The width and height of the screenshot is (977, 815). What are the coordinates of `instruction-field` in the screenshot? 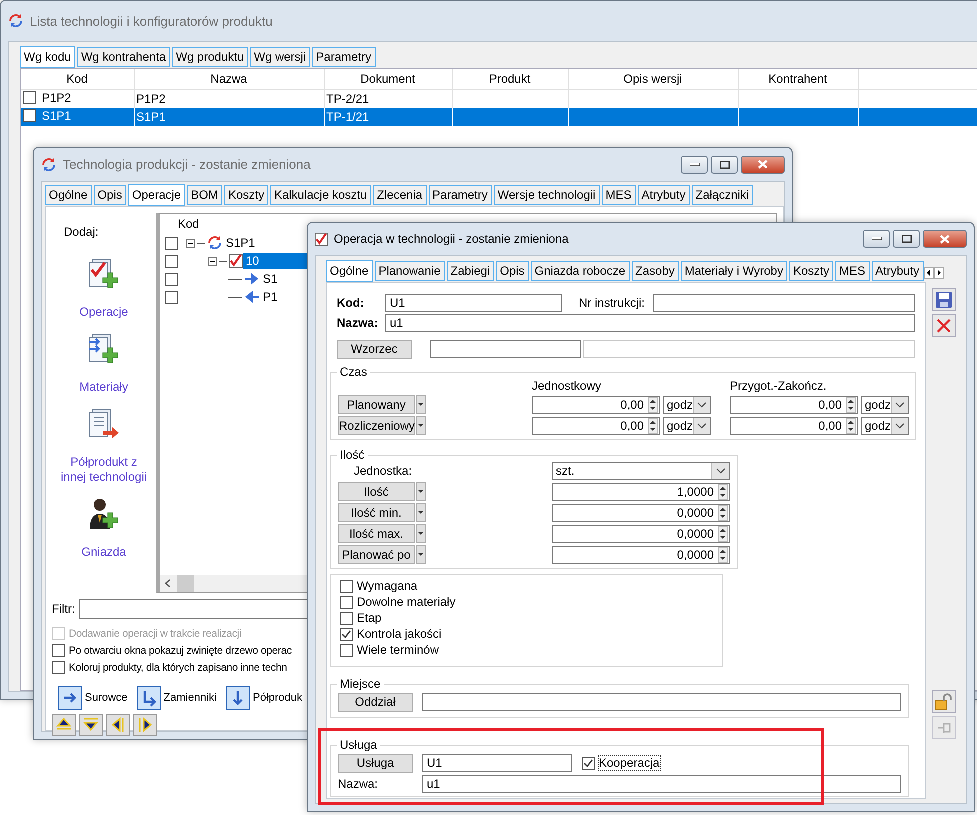 It's located at (784, 303).